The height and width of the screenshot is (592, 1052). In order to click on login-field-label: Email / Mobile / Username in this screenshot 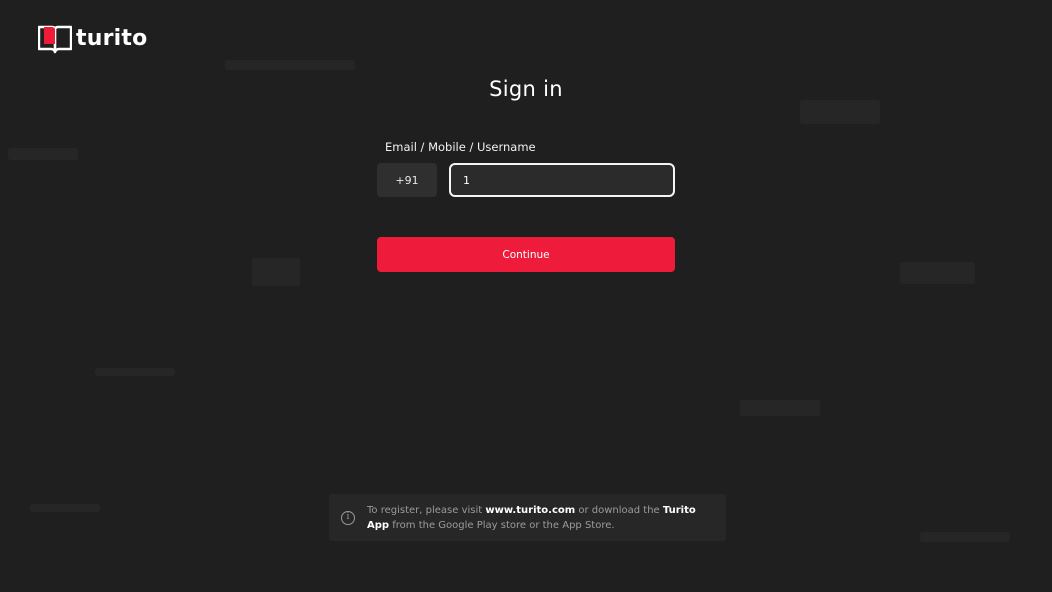, I will do `click(460, 147)`.